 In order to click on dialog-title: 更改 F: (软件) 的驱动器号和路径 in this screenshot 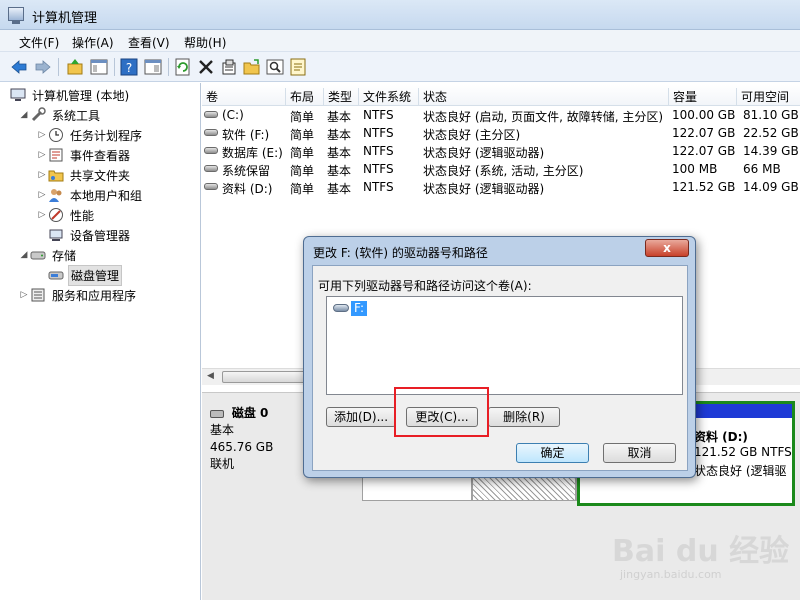, I will do `click(400, 253)`.